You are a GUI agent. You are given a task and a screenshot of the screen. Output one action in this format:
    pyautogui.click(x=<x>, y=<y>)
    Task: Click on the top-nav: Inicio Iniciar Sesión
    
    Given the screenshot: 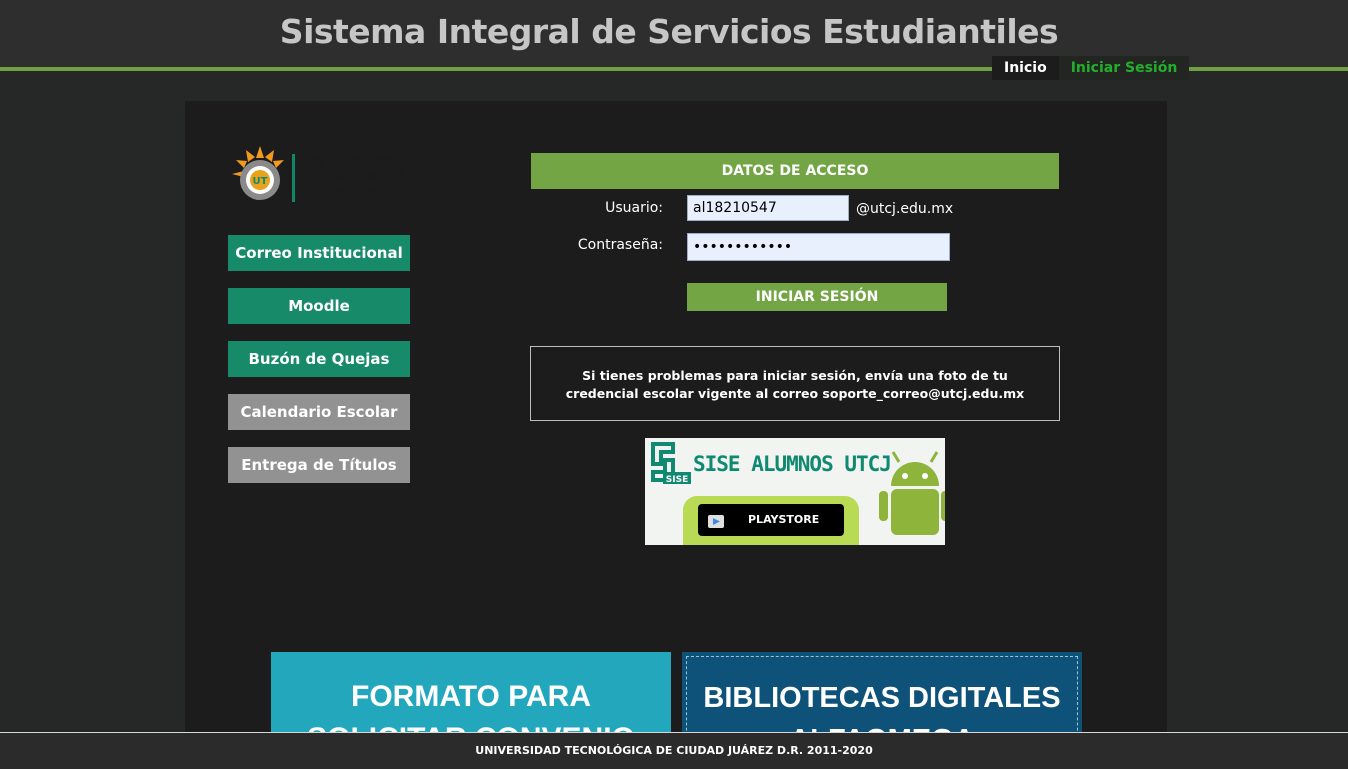 What is the action you would take?
    pyautogui.click(x=1091, y=68)
    